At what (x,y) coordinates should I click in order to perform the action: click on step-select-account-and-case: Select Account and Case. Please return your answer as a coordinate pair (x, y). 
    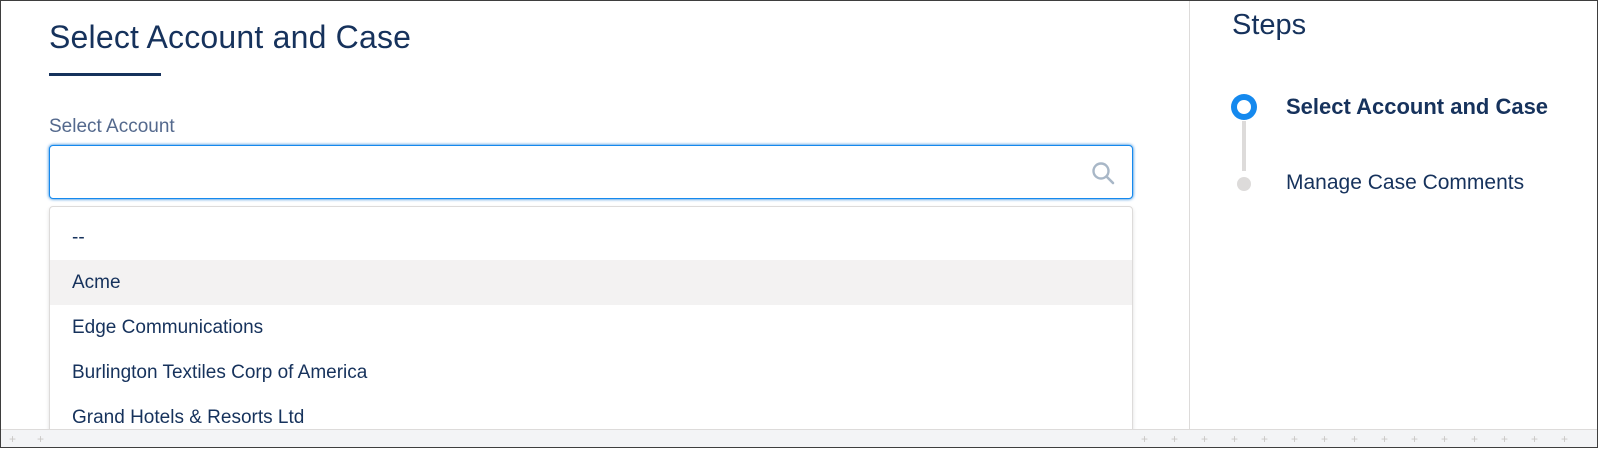
    Looking at the image, I should click on (1417, 106).